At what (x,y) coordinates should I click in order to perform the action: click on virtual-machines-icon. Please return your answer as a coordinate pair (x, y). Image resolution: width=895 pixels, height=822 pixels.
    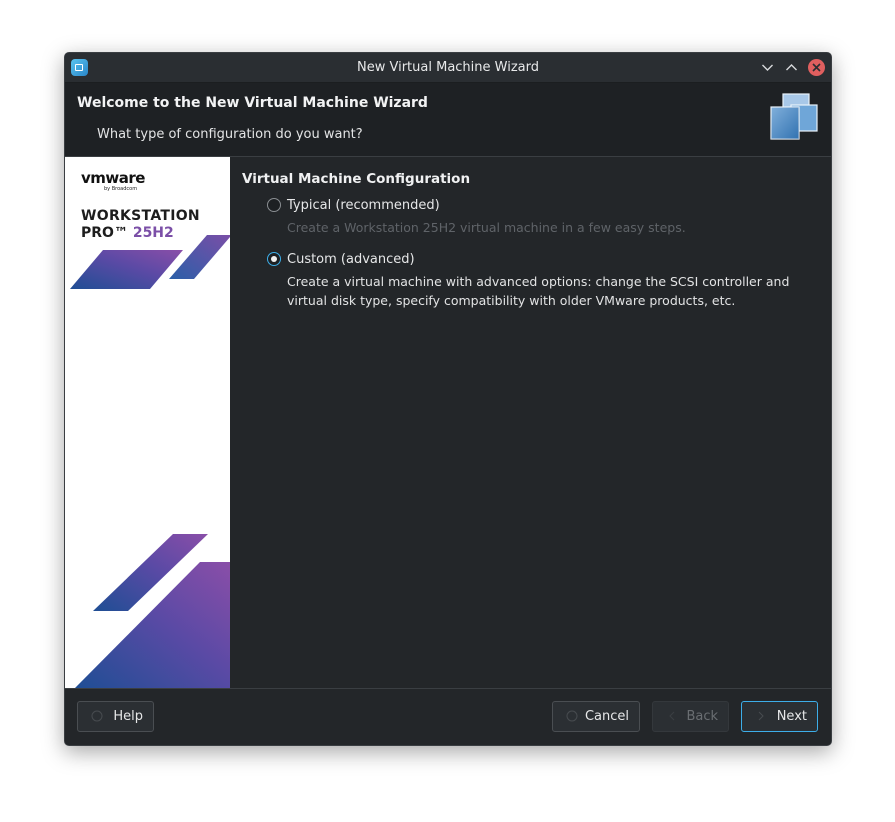
    Looking at the image, I should click on (794, 116).